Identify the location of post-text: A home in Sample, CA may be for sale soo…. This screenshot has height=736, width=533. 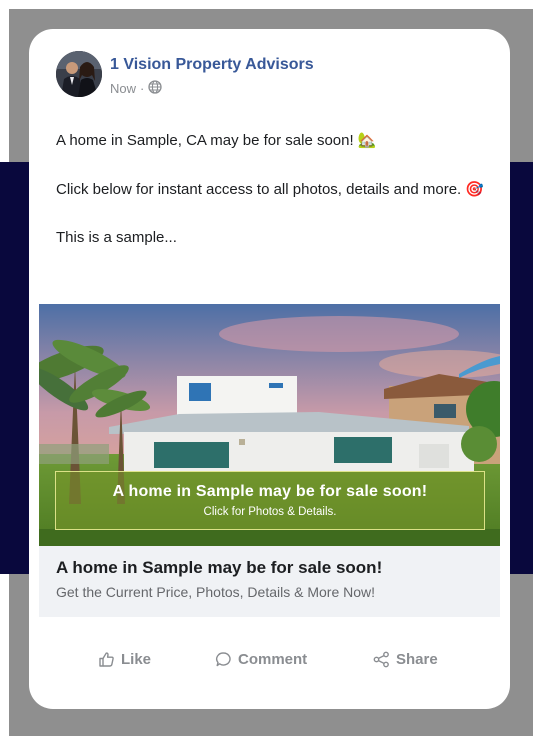
(271, 190).